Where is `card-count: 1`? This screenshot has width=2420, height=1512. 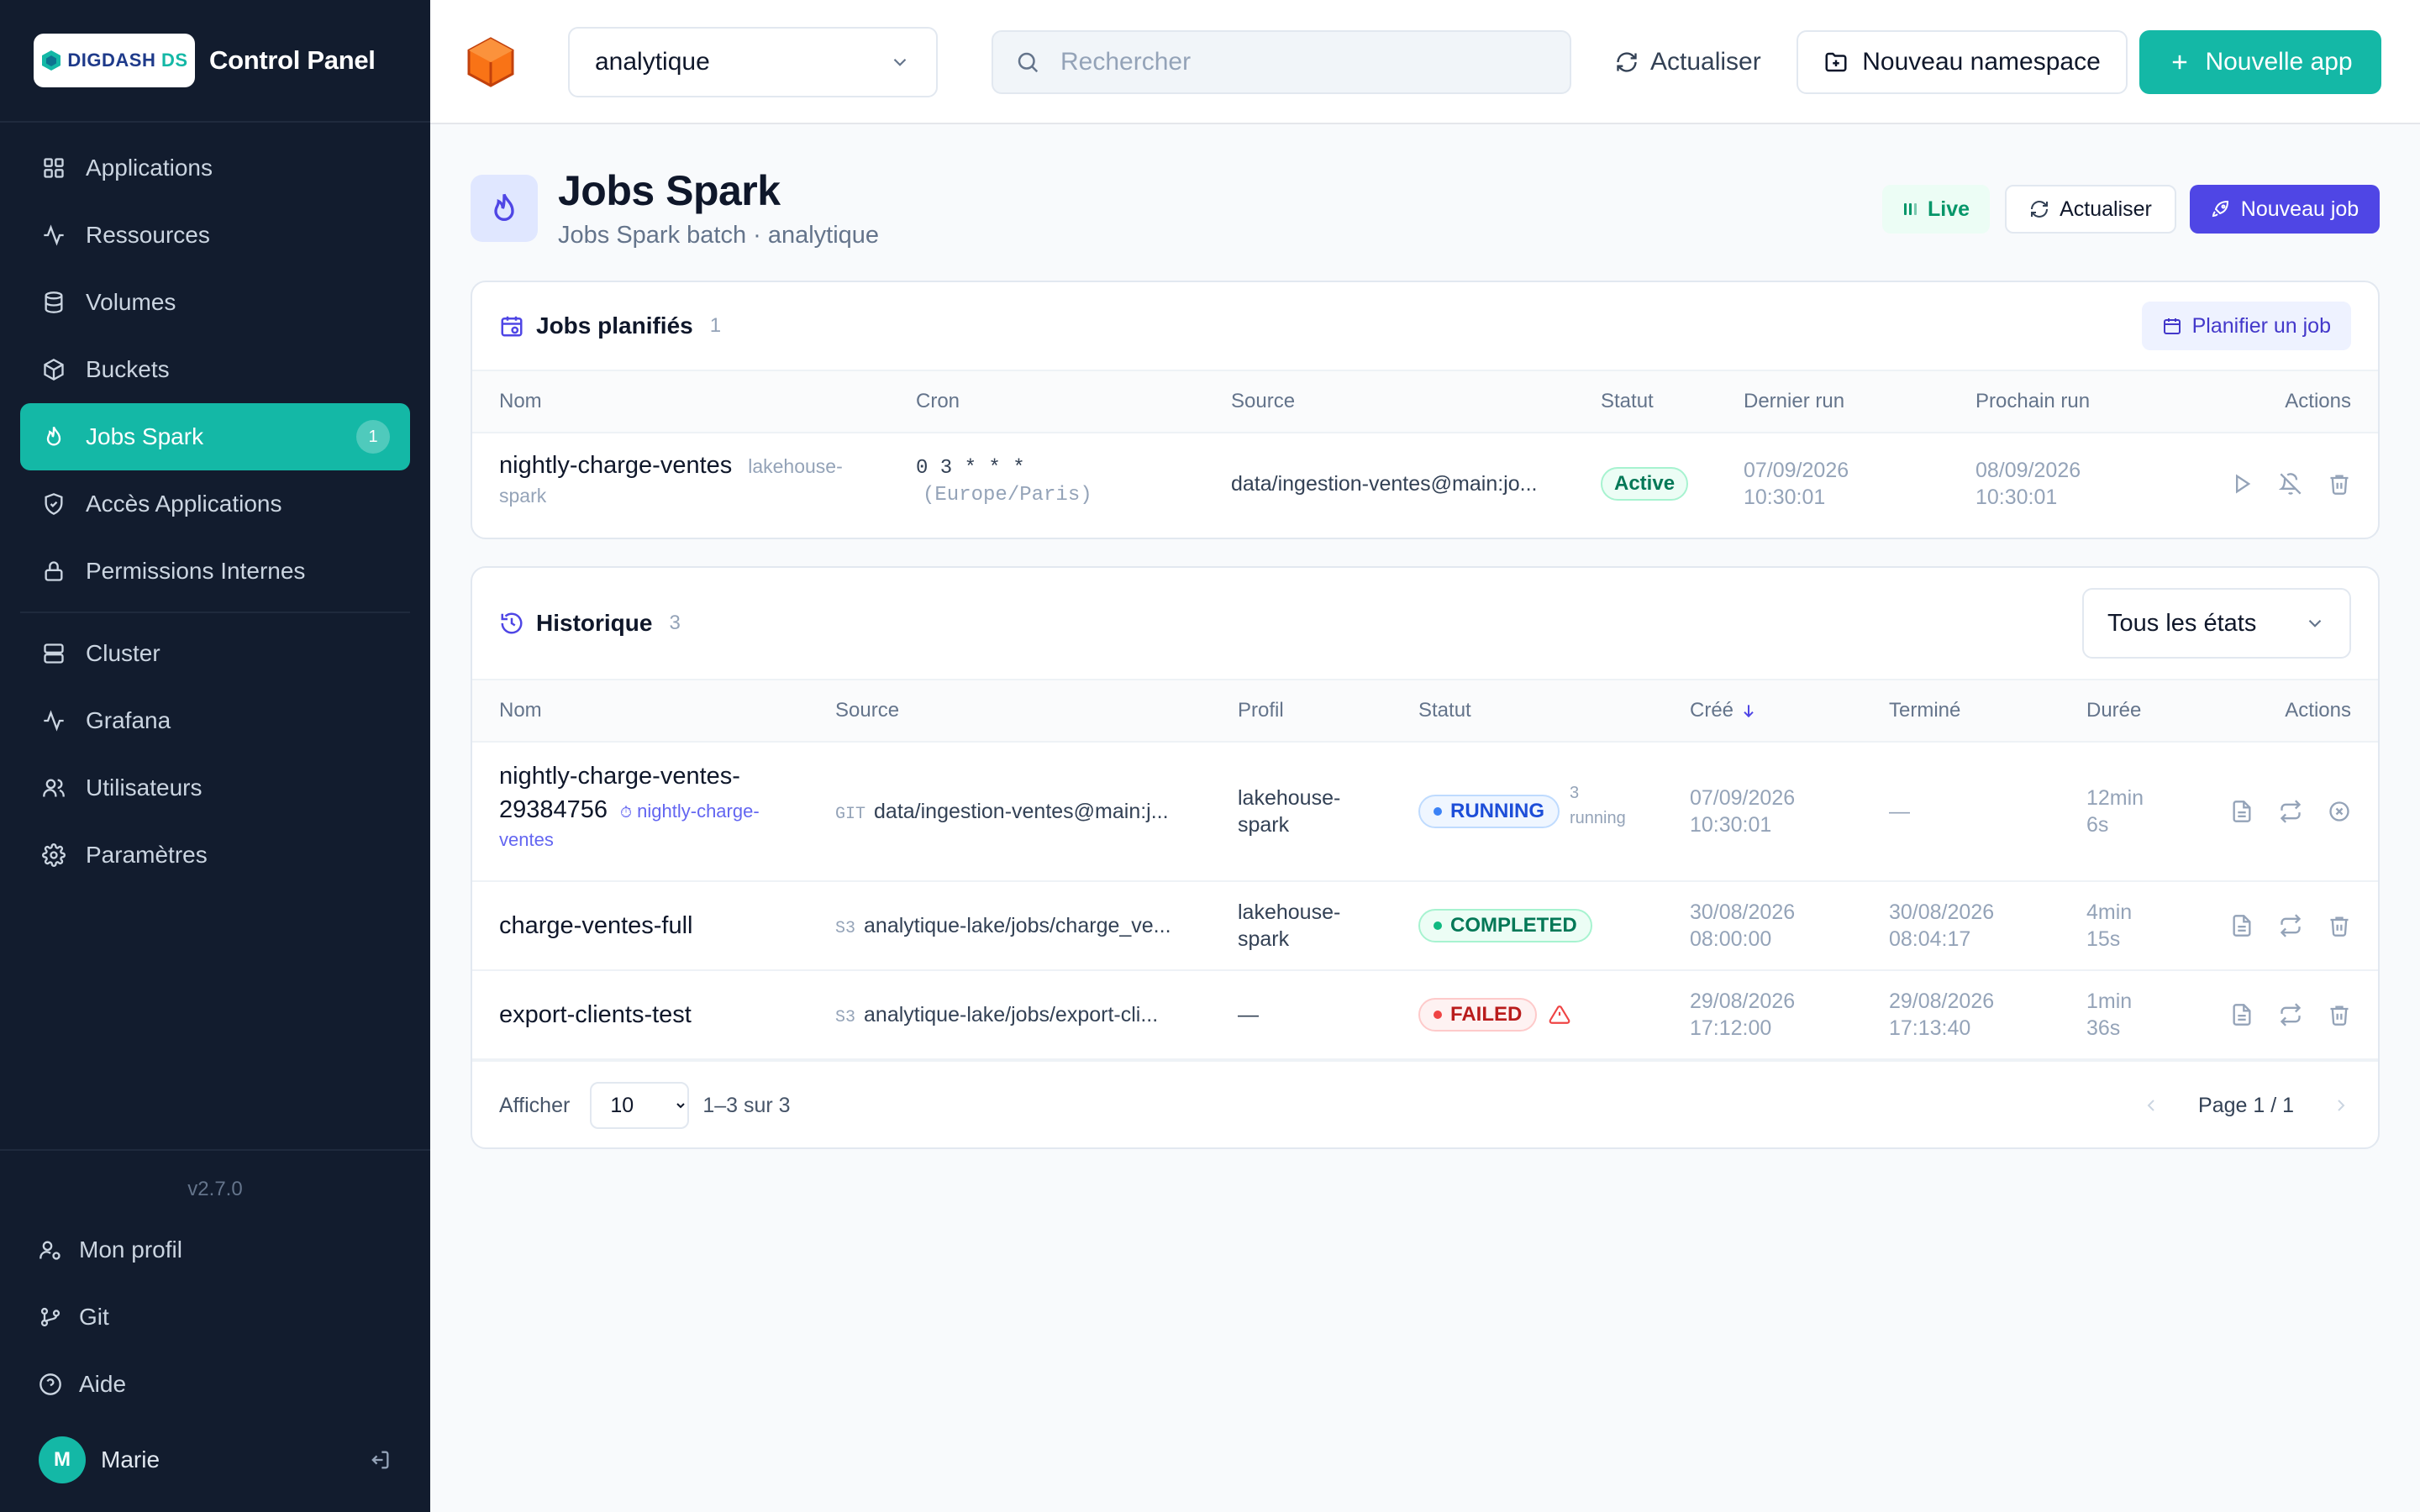
card-count: 1 is located at coordinates (716, 325).